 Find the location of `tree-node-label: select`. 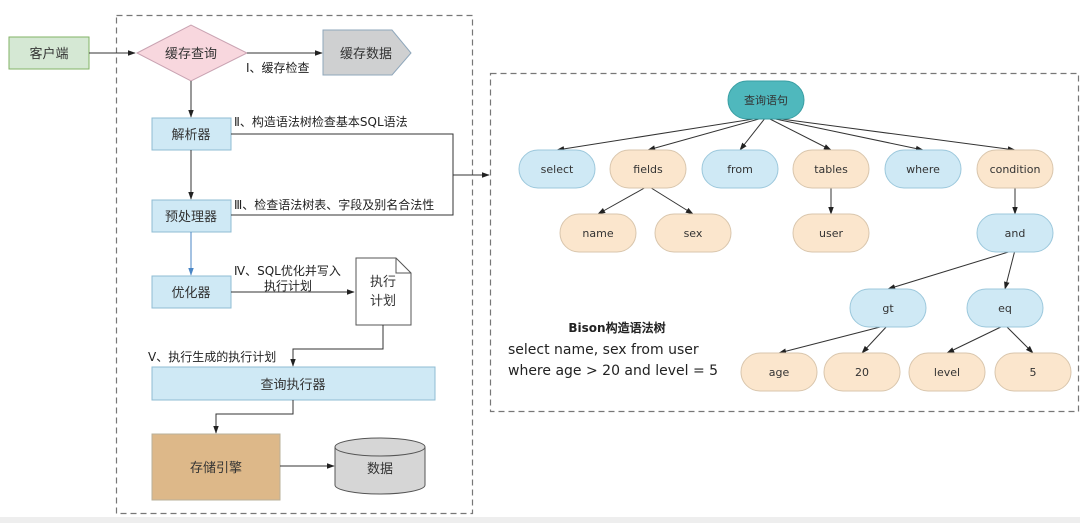

tree-node-label: select is located at coordinates (557, 169).